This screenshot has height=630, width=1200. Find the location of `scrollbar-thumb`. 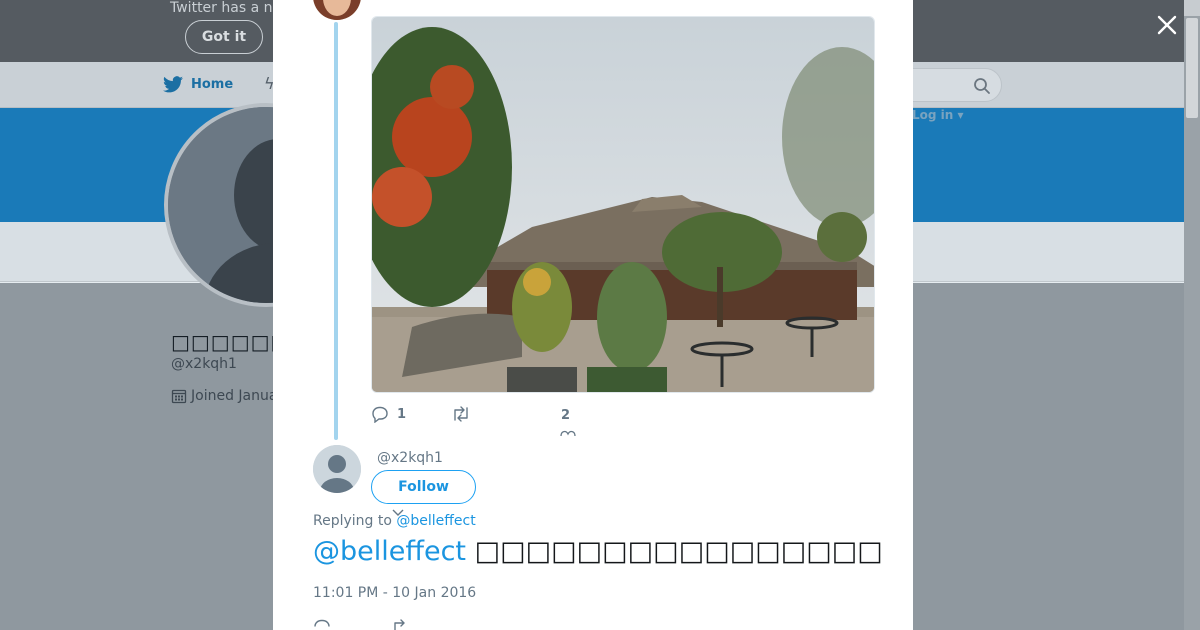

scrollbar-thumb is located at coordinates (1192, 68).